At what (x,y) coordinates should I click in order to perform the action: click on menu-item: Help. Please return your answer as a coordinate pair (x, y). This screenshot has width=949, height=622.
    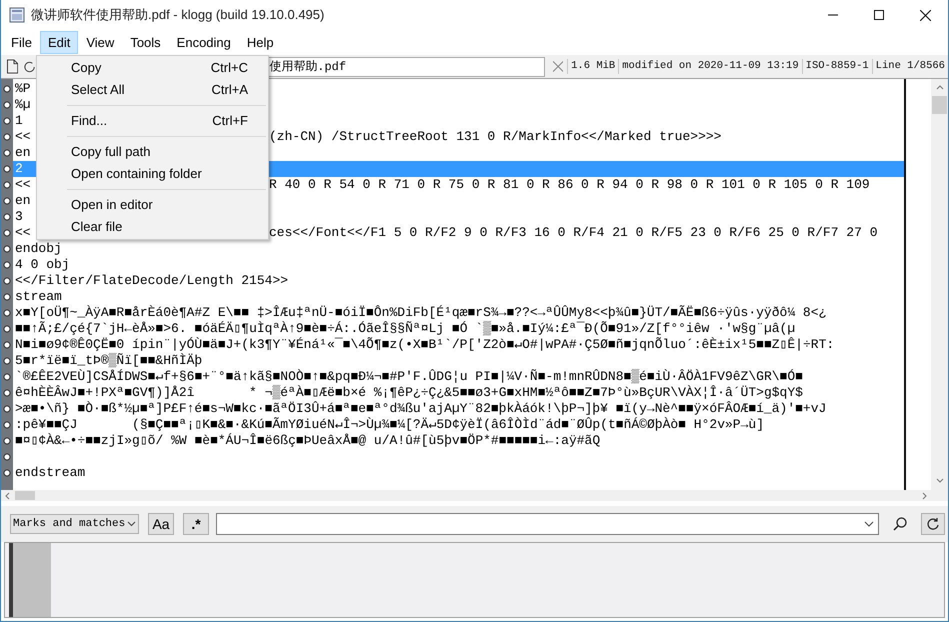
    Looking at the image, I should click on (260, 42).